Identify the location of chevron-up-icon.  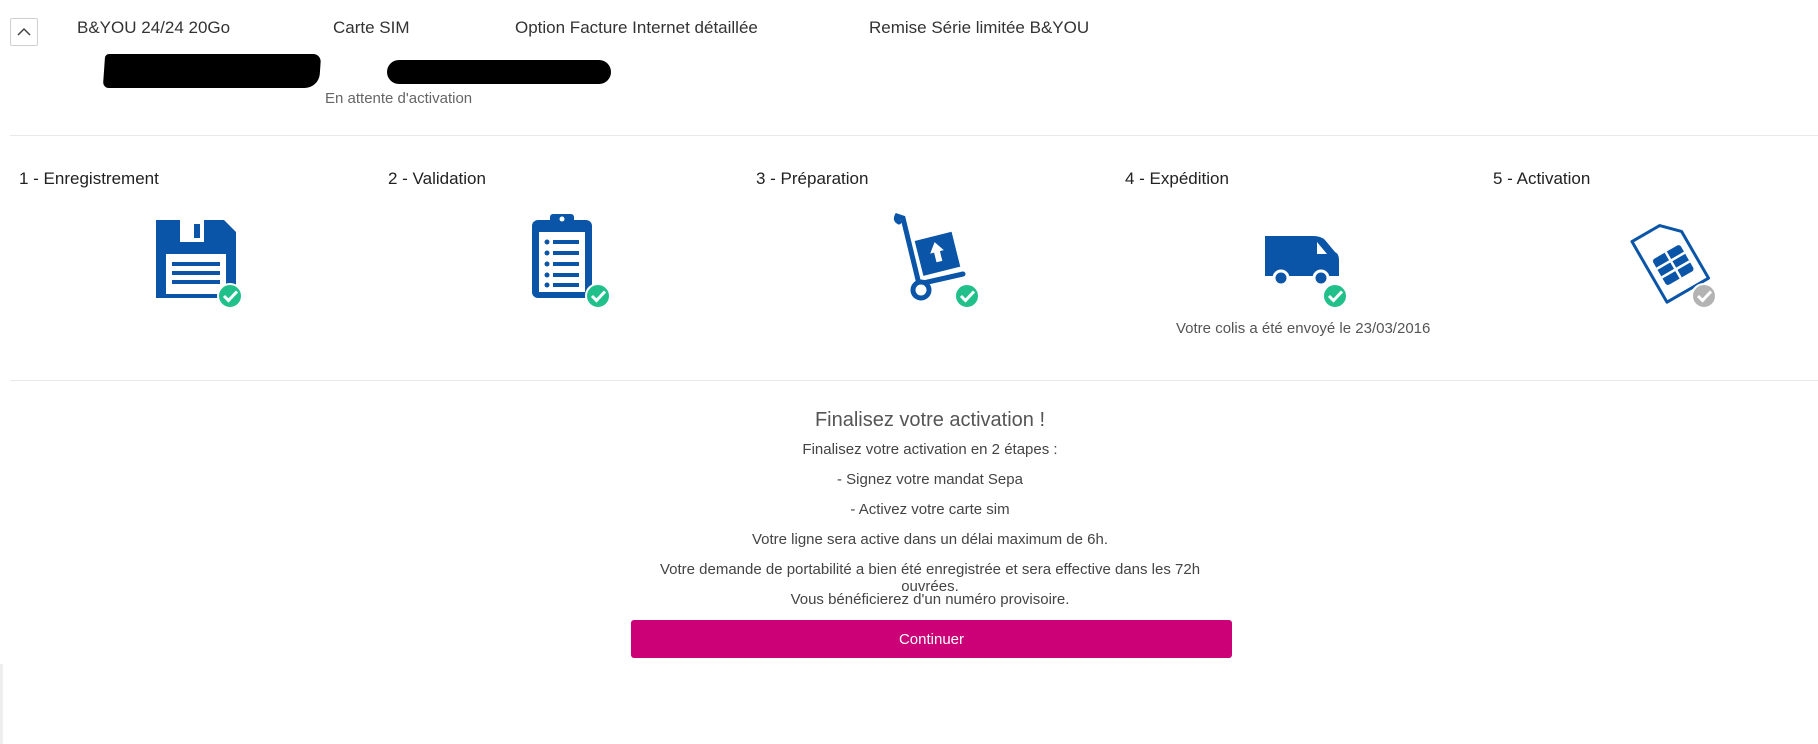
(24, 31).